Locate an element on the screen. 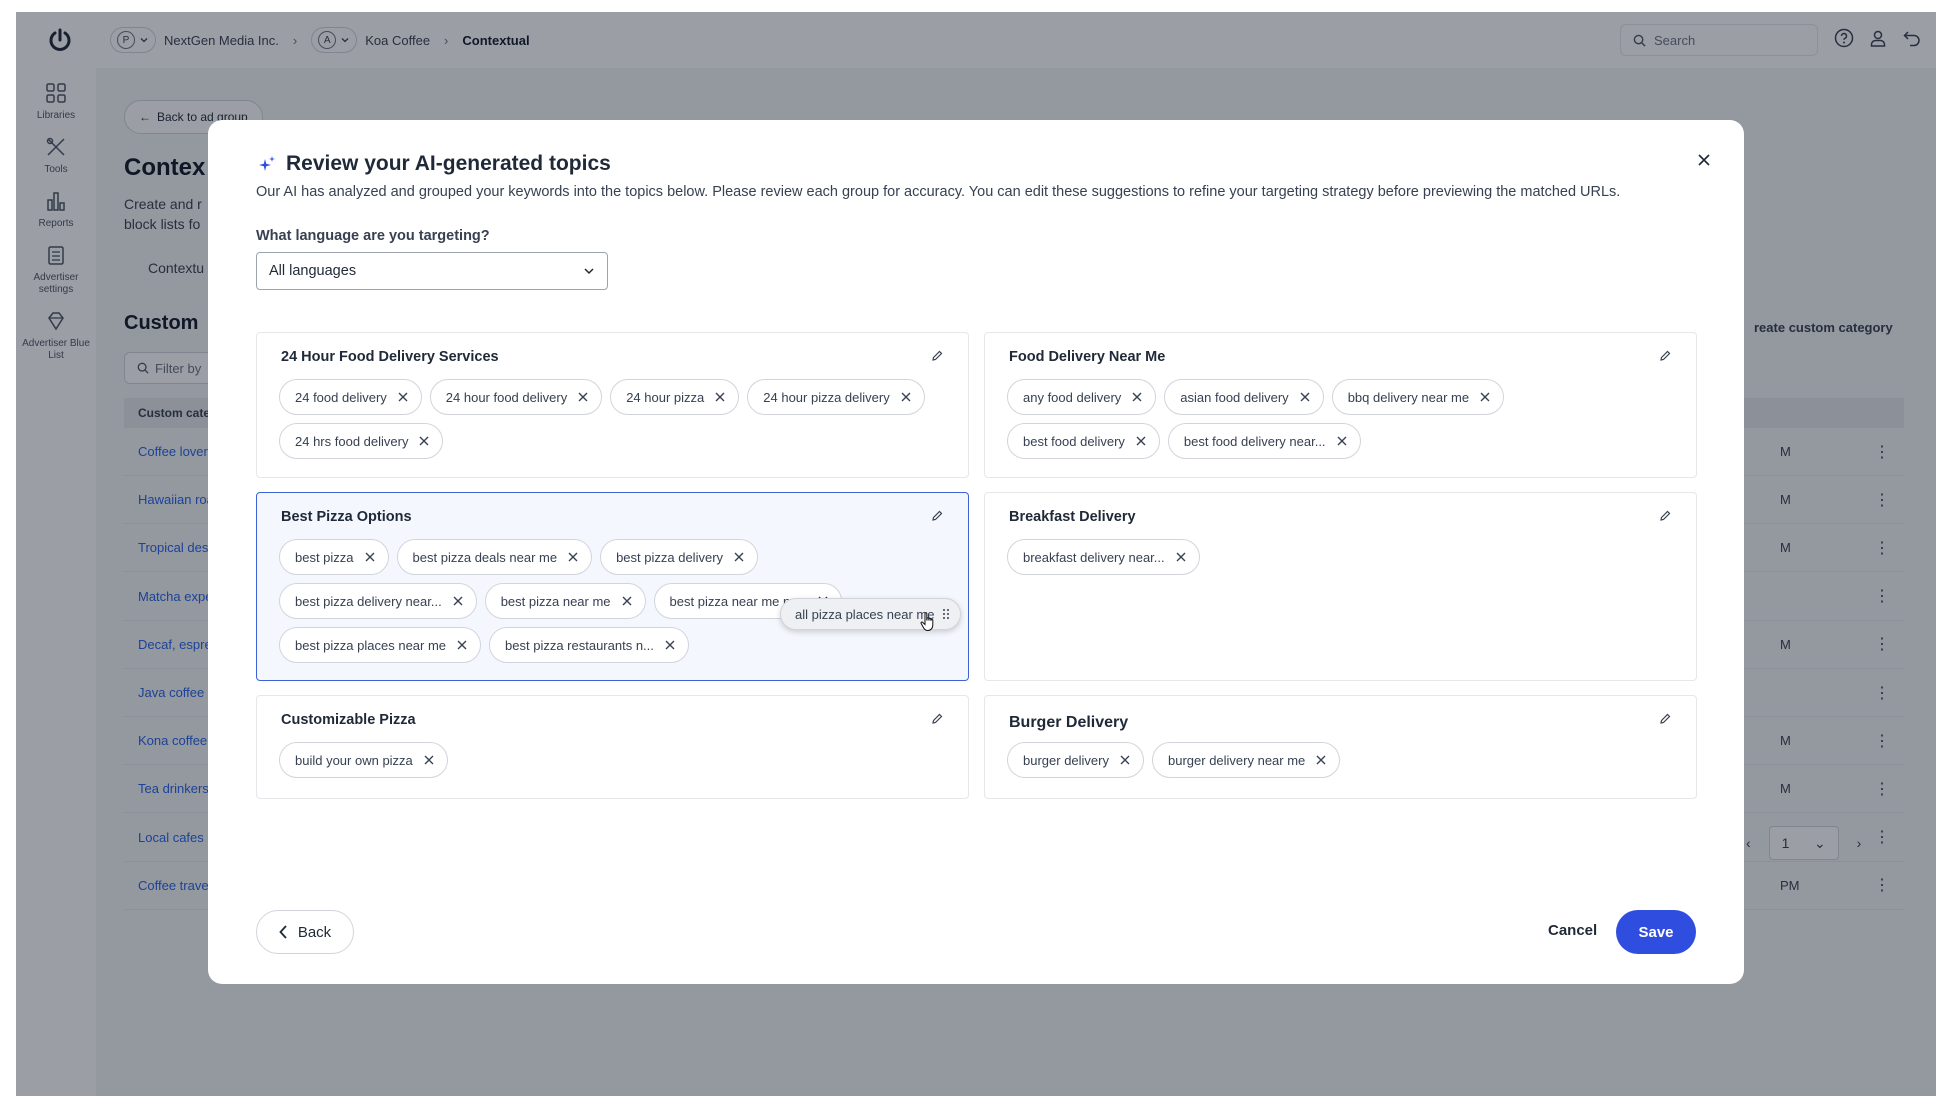 The width and height of the screenshot is (1952, 1112). keyword-label: burger delivery near me is located at coordinates (1237, 760).